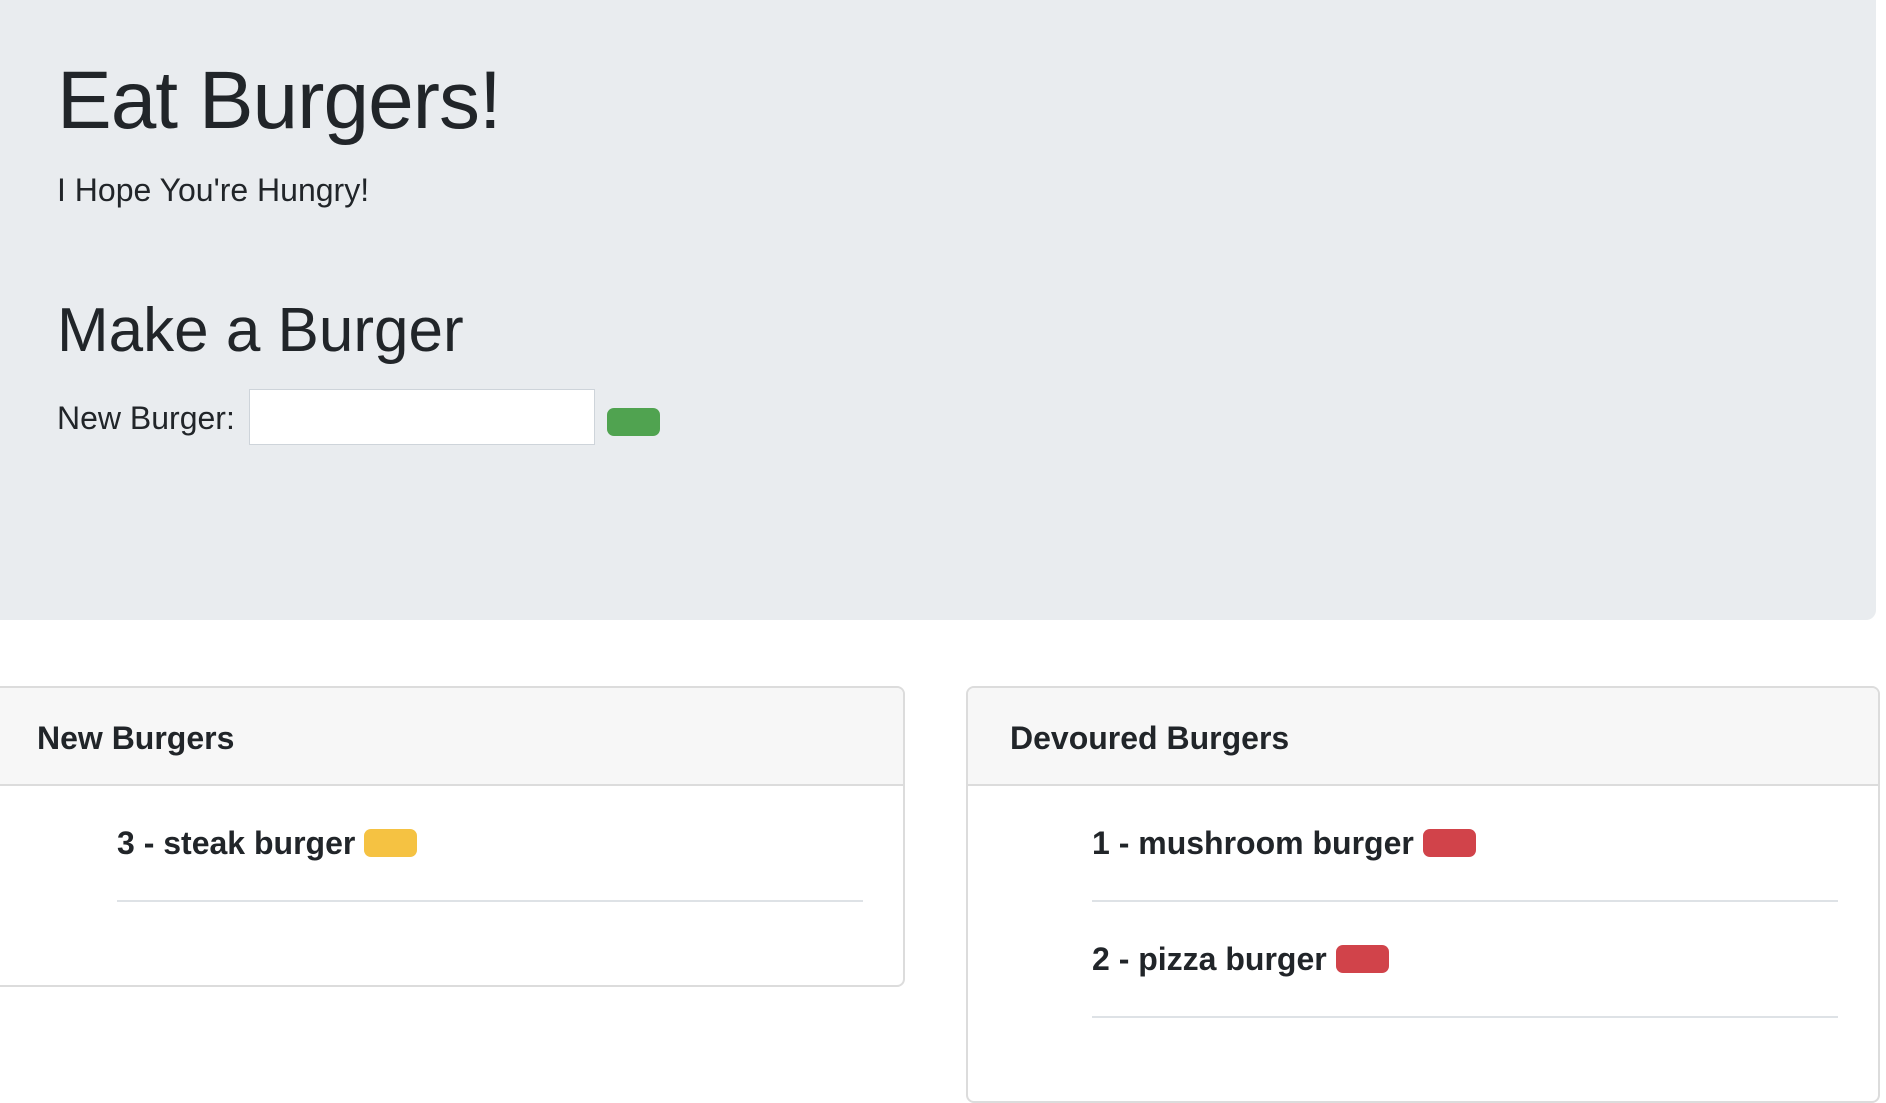 This screenshot has height=1103, width=1886. What do you see at coordinates (391, 843) in the screenshot?
I see `devour-button` at bounding box center [391, 843].